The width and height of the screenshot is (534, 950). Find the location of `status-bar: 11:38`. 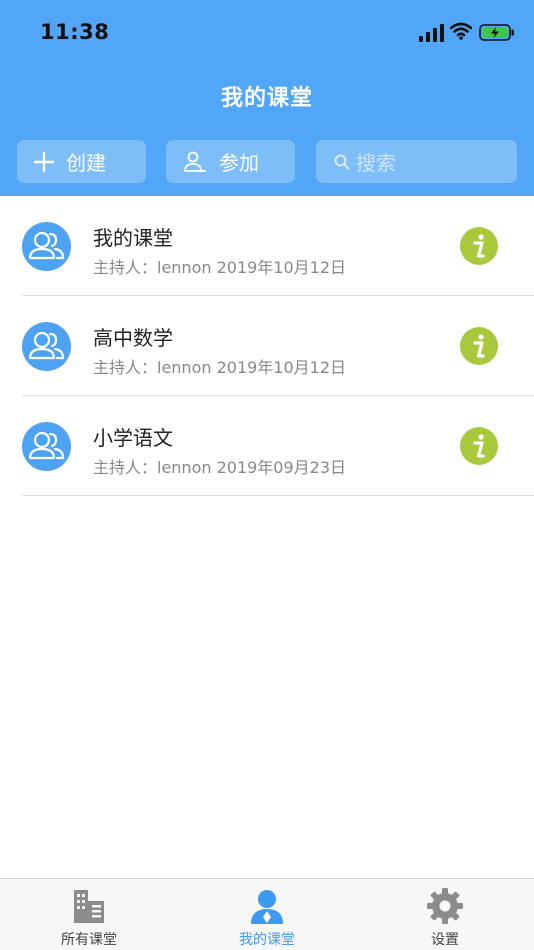

status-bar: 11:38 is located at coordinates (267, 33).